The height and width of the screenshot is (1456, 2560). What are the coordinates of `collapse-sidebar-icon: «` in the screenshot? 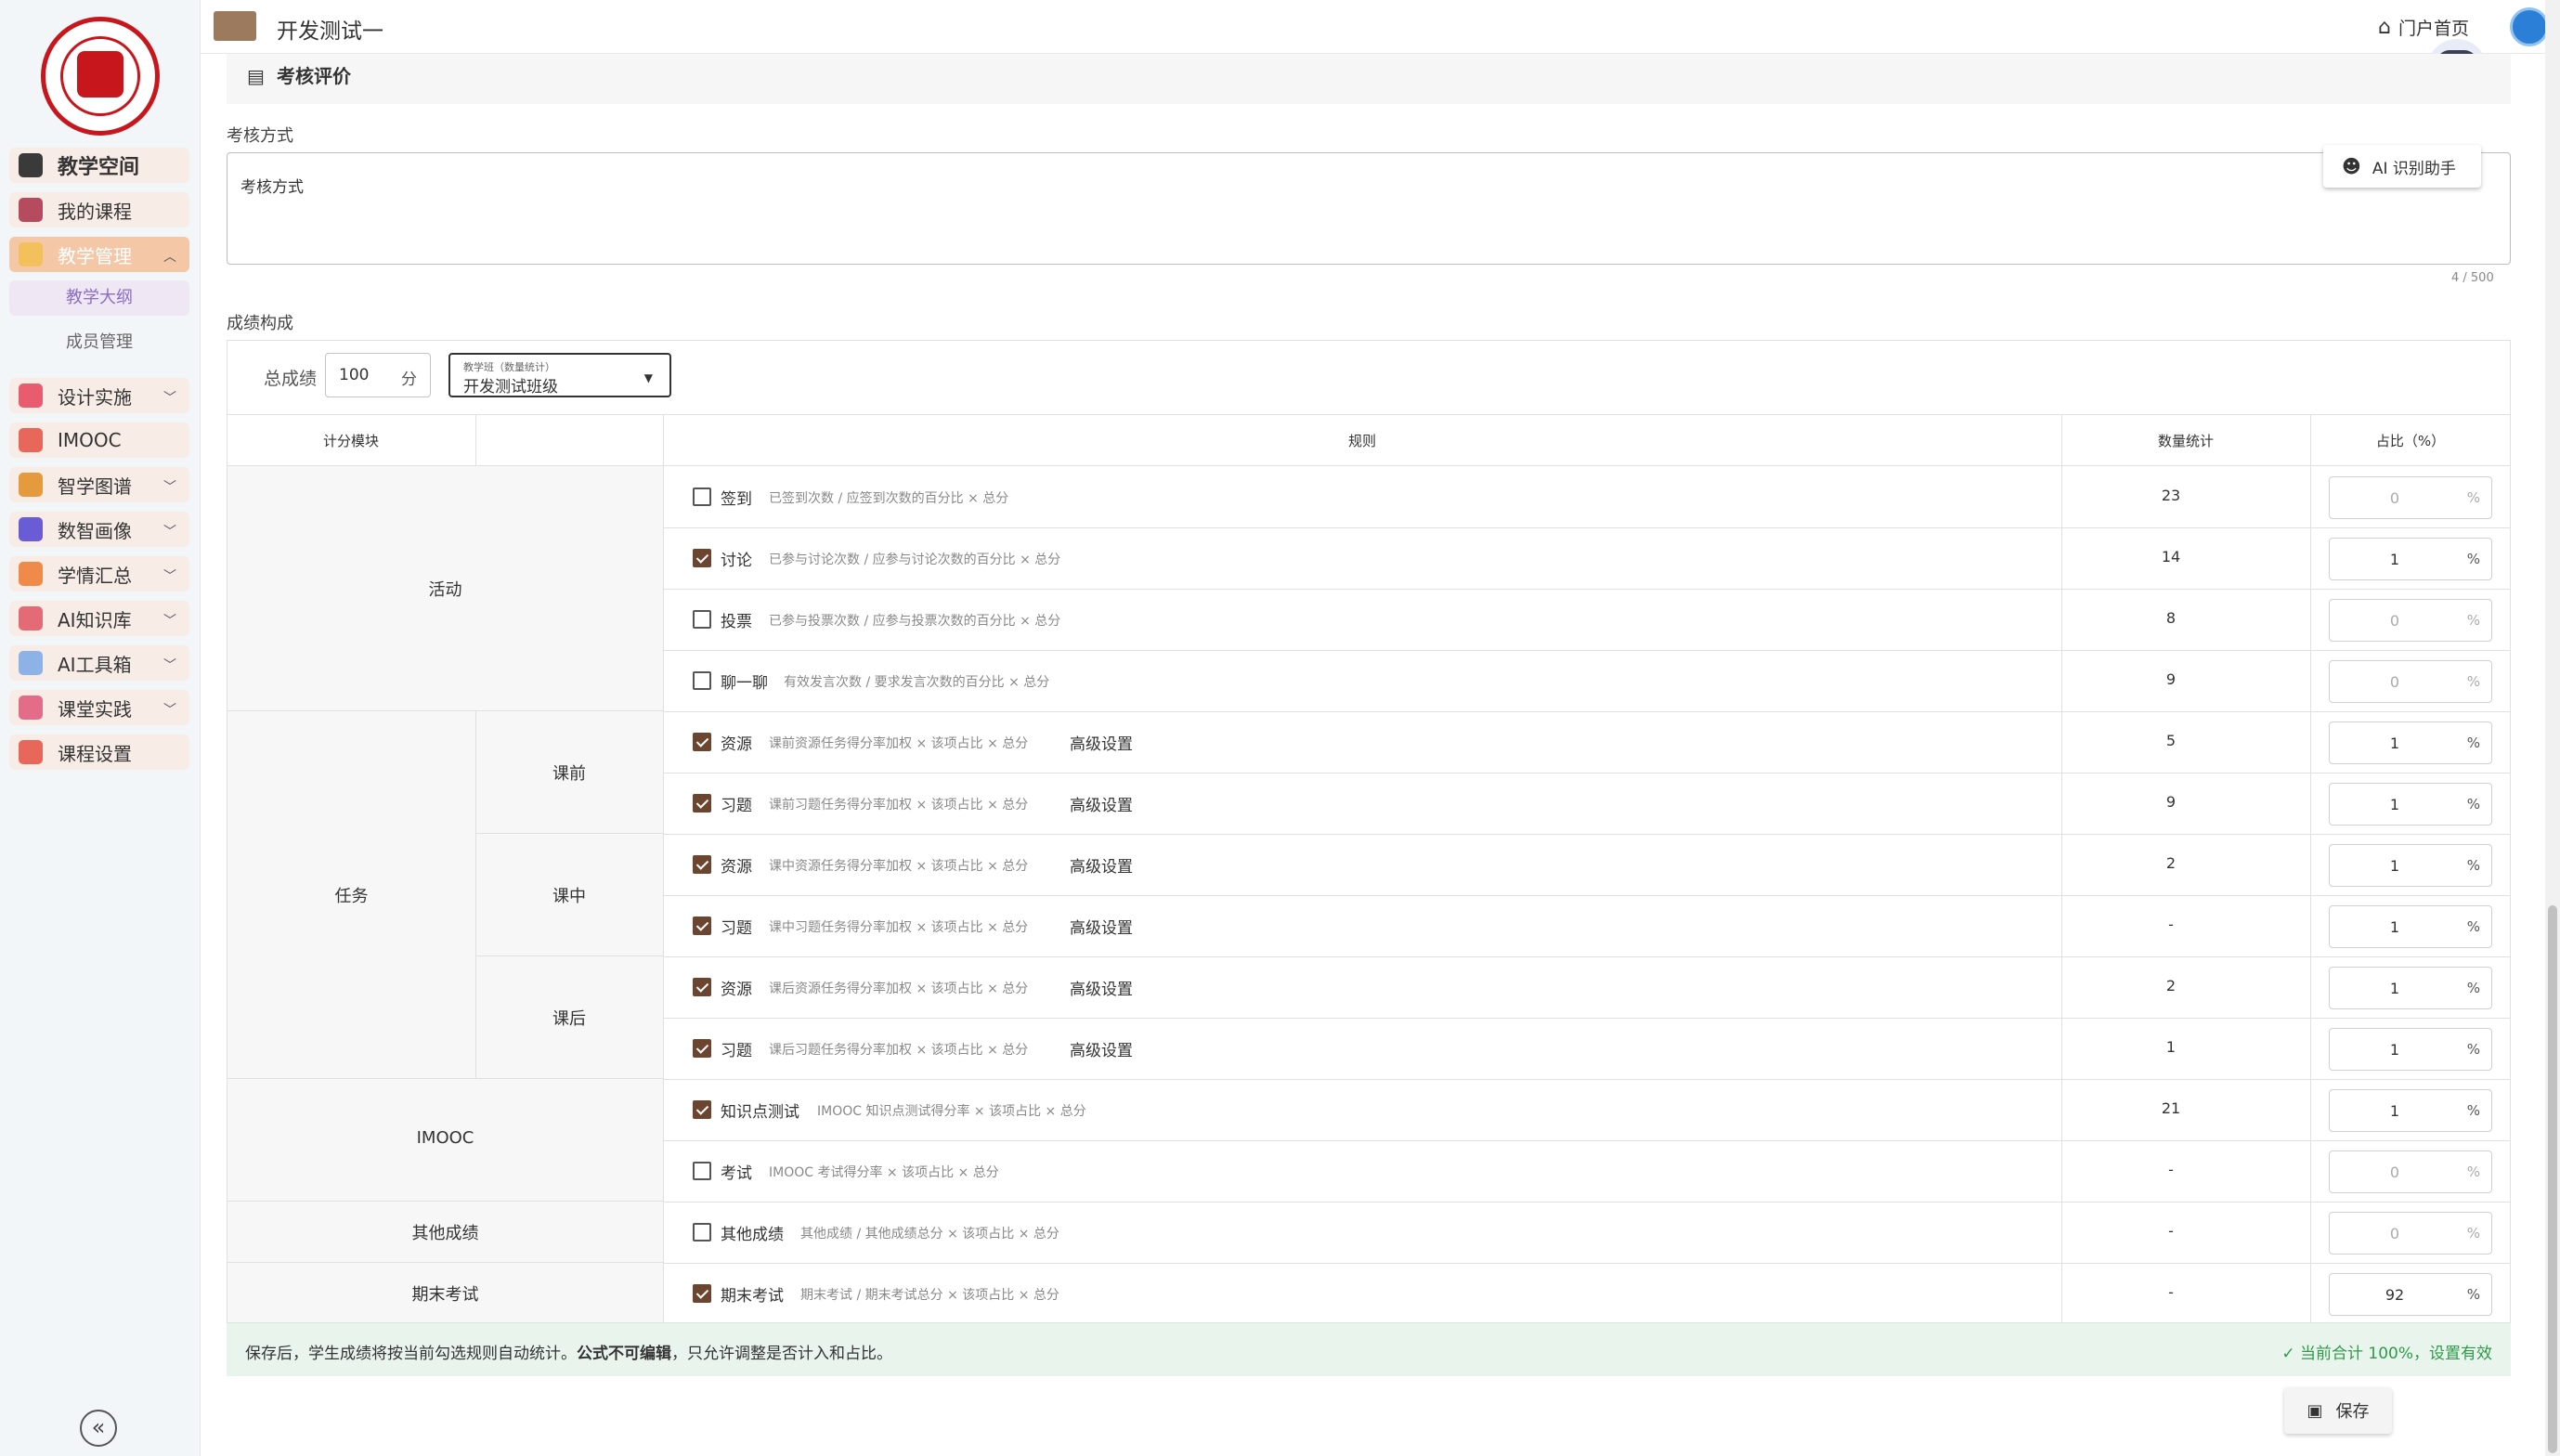 It's located at (98, 1428).